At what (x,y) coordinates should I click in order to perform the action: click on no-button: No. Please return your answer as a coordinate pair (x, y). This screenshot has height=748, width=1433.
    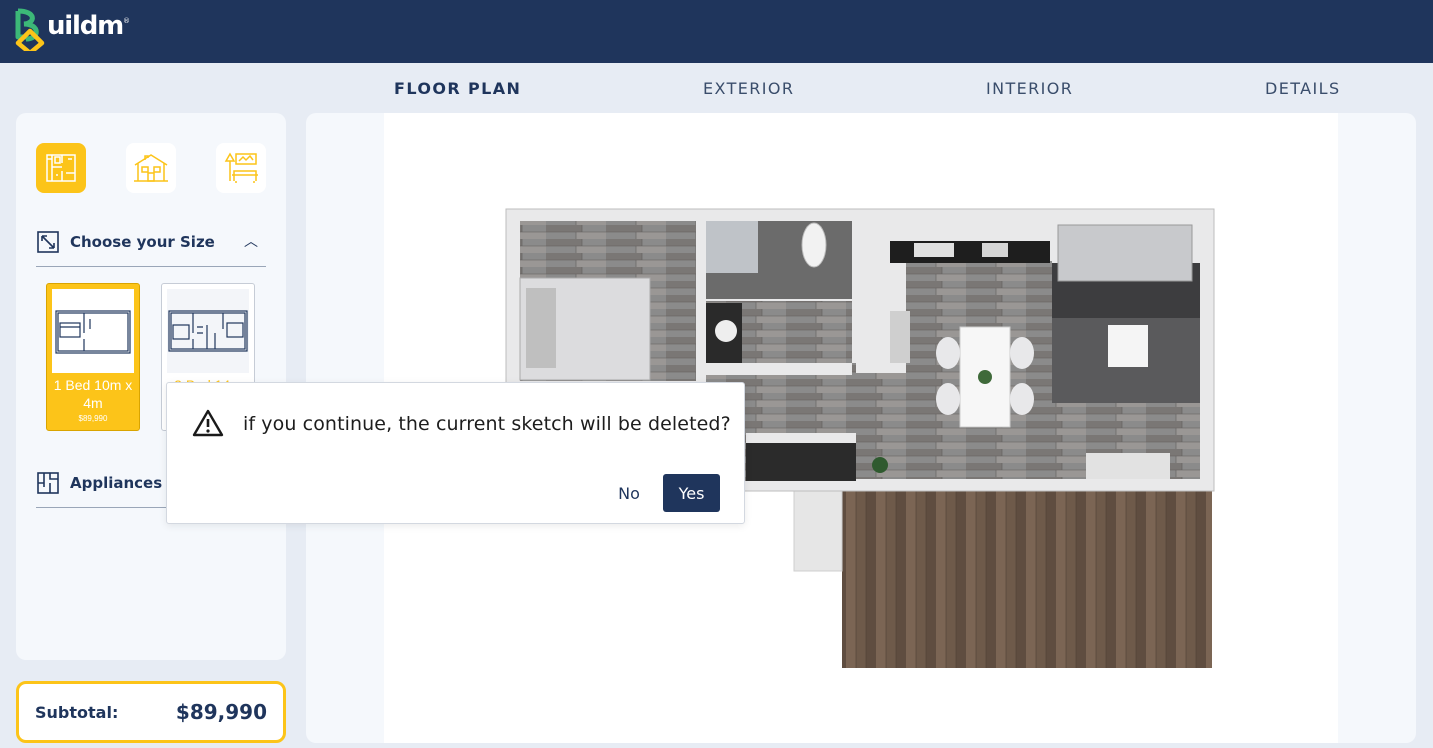
    Looking at the image, I should click on (629, 493).